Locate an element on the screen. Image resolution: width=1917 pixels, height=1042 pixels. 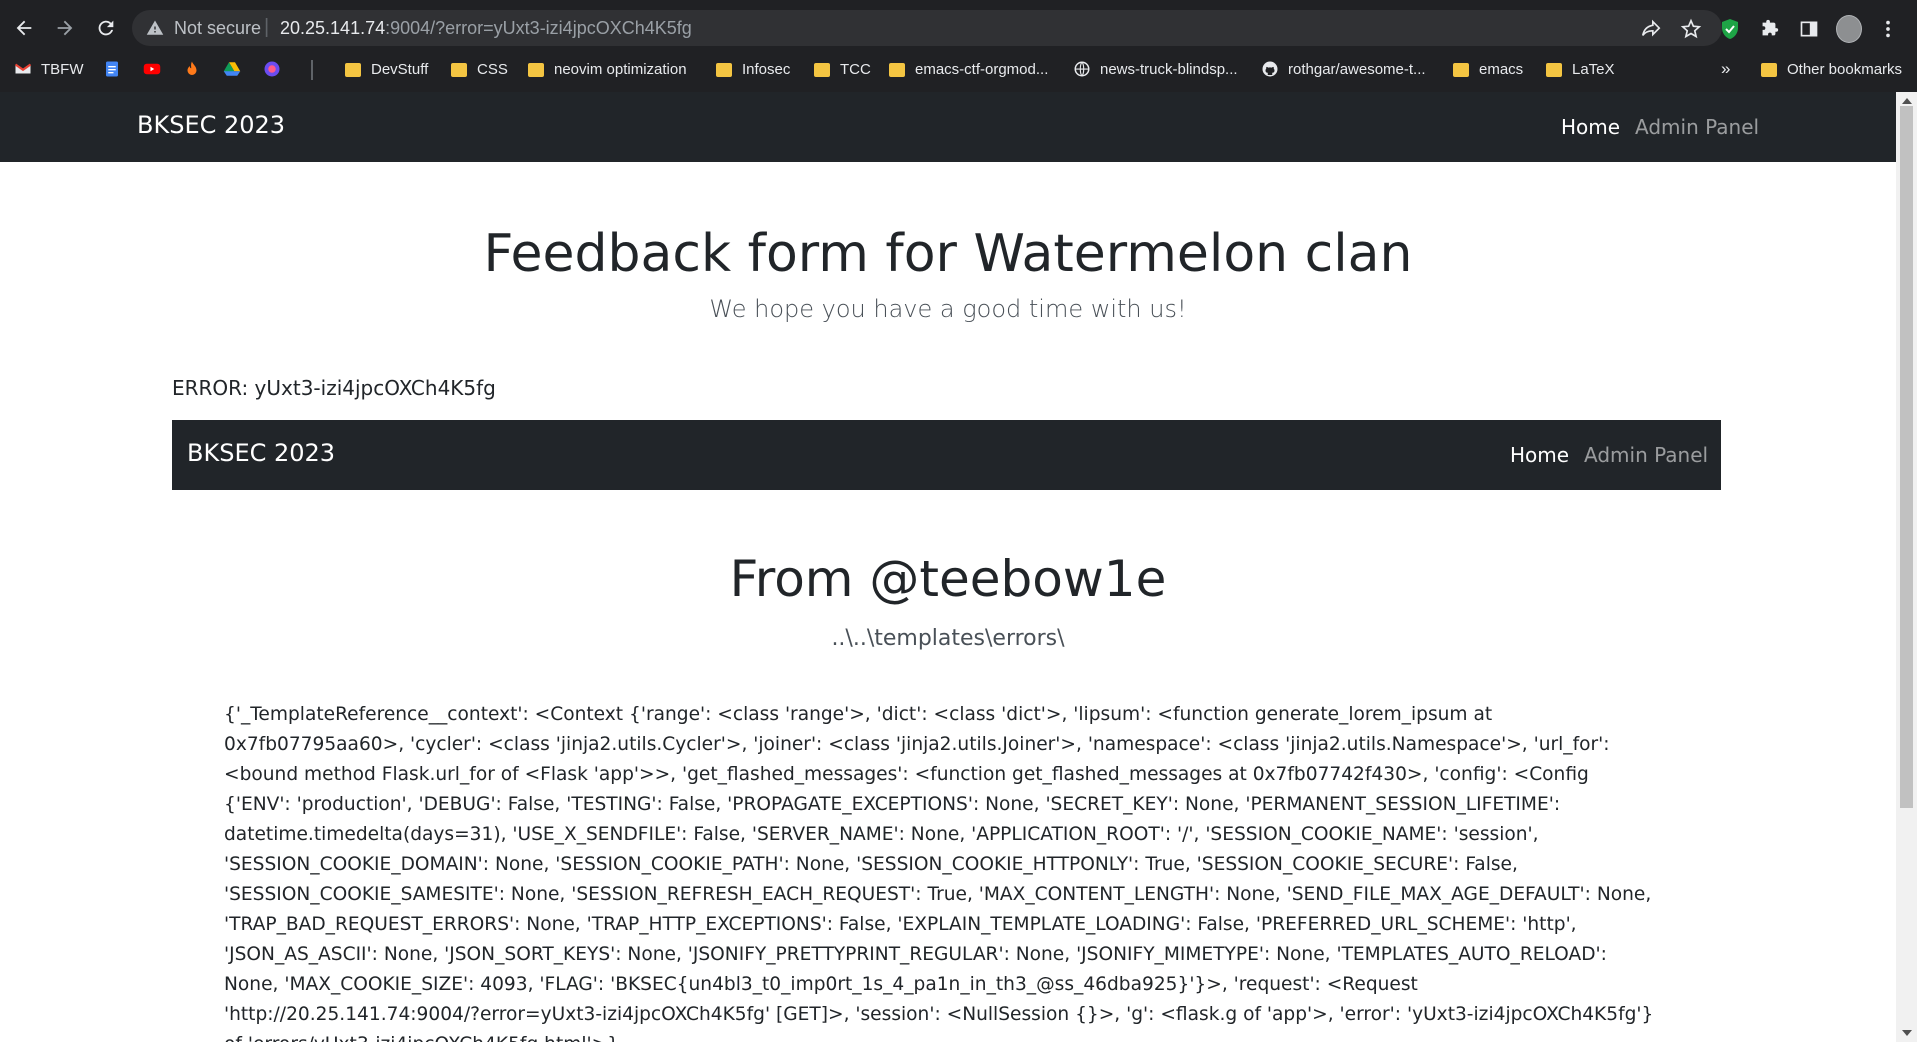
scroll-down-arrow-icon is located at coordinates (1907, 1033).